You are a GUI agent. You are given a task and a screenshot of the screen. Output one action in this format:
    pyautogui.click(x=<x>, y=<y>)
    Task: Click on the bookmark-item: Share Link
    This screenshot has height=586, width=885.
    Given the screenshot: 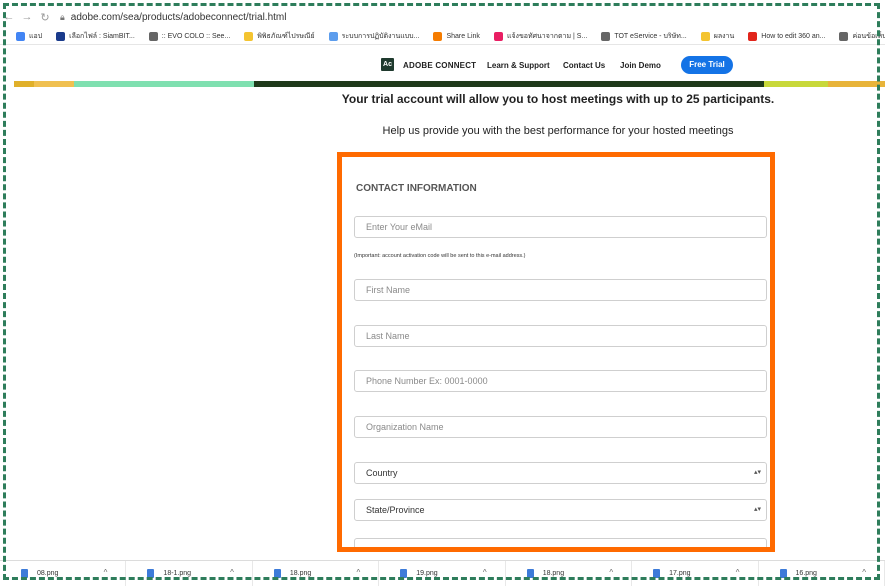 What is the action you would take?
    pyautogui.click(x=456, y=36)
    